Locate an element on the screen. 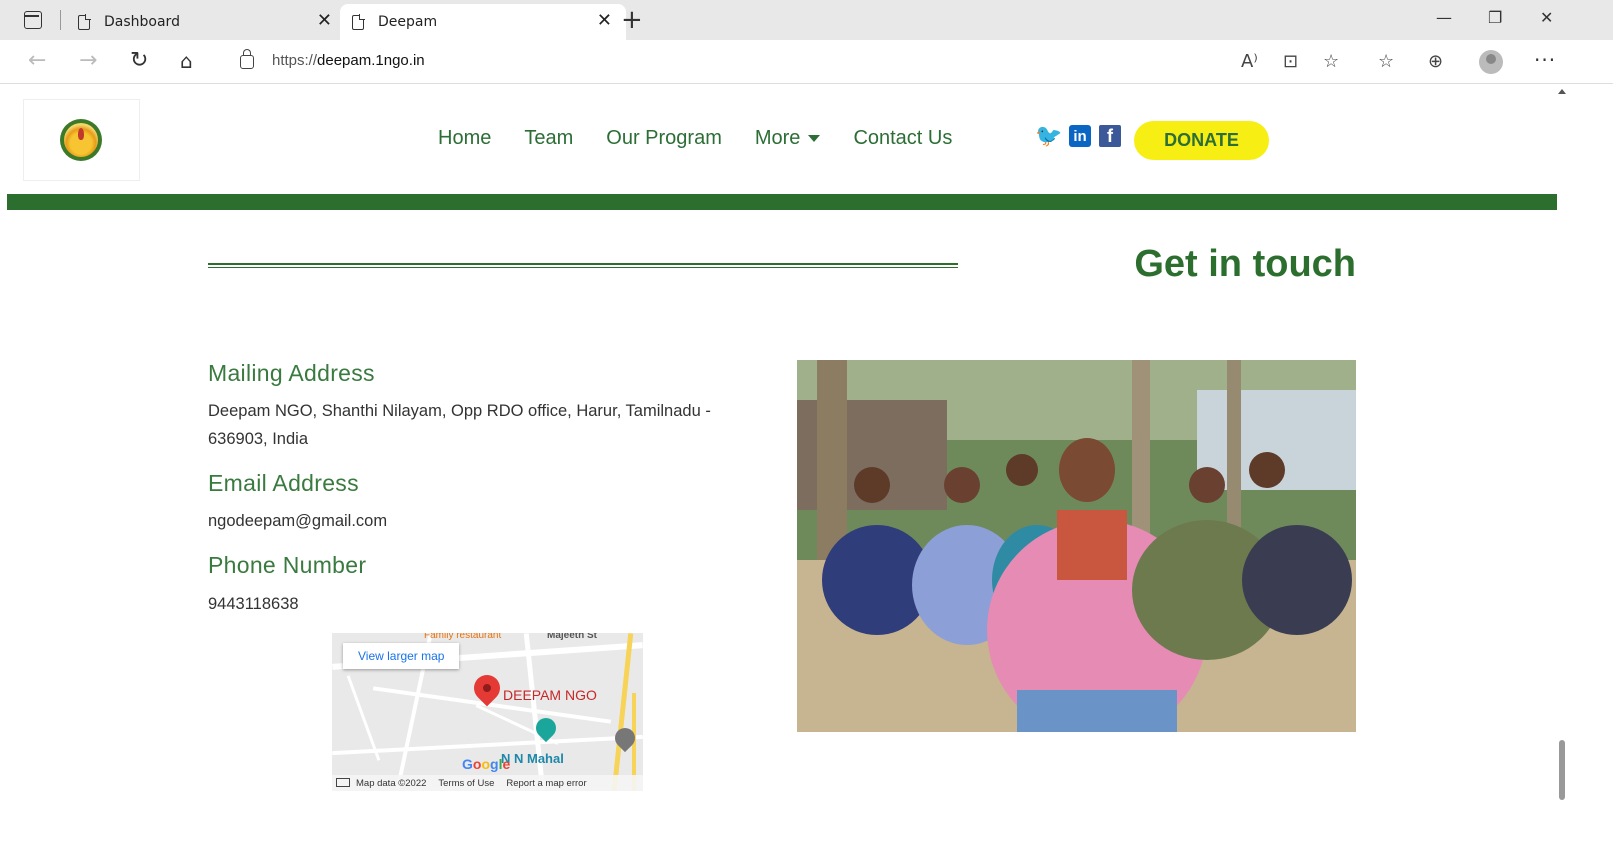 The image size is (1613, 845). nav-our-program: Our Program is located at coordinates (664, 138).